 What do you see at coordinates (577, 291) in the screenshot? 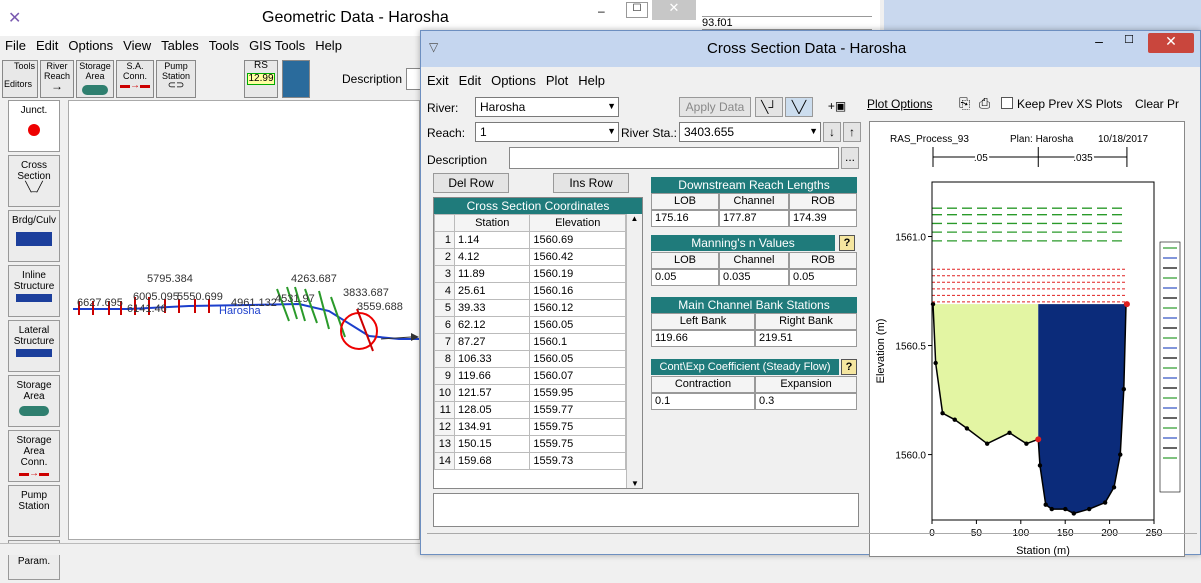
I see `elevation-cell: 1560.16` at bounding box center [577, 291].